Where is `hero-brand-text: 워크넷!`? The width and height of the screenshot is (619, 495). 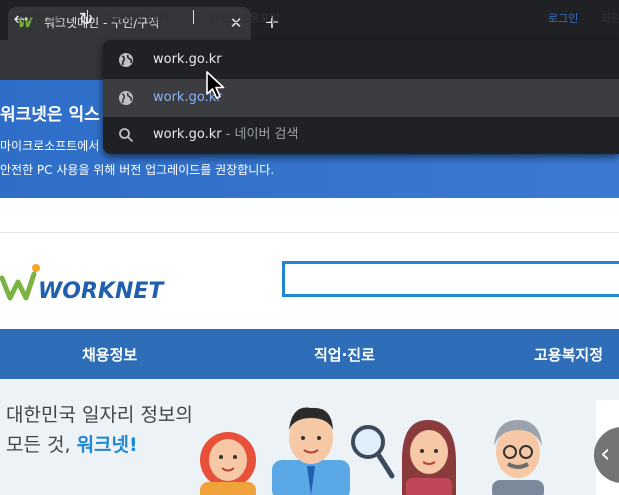
hero-brand-text: 워크넷! is located at coordinates (107, 445).